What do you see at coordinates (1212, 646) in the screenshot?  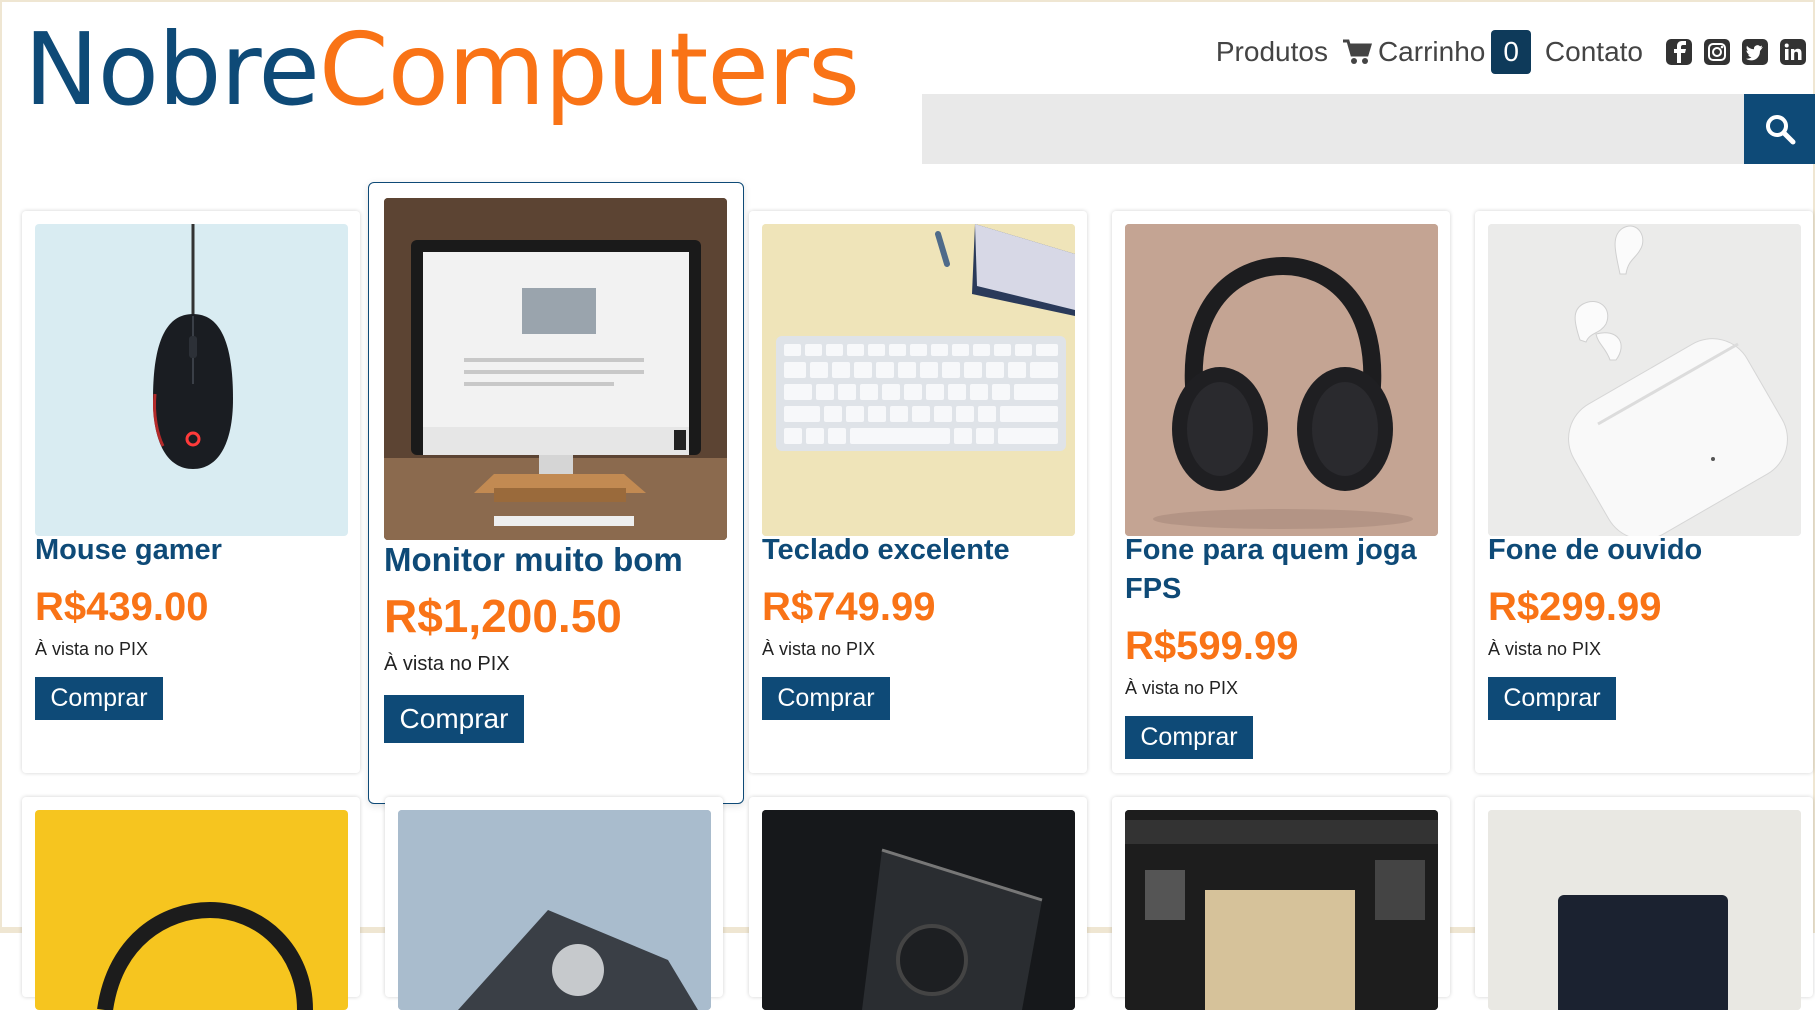 I see `product-price: R$599.99` at bounding box center [1212, 646].